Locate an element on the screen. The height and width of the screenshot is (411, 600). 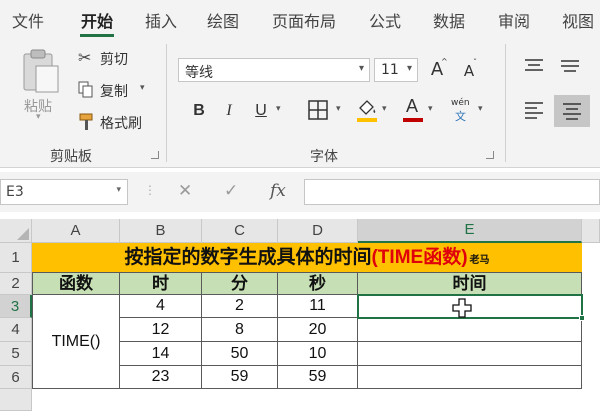
align-middle-button is located at coordinates (571, 68).